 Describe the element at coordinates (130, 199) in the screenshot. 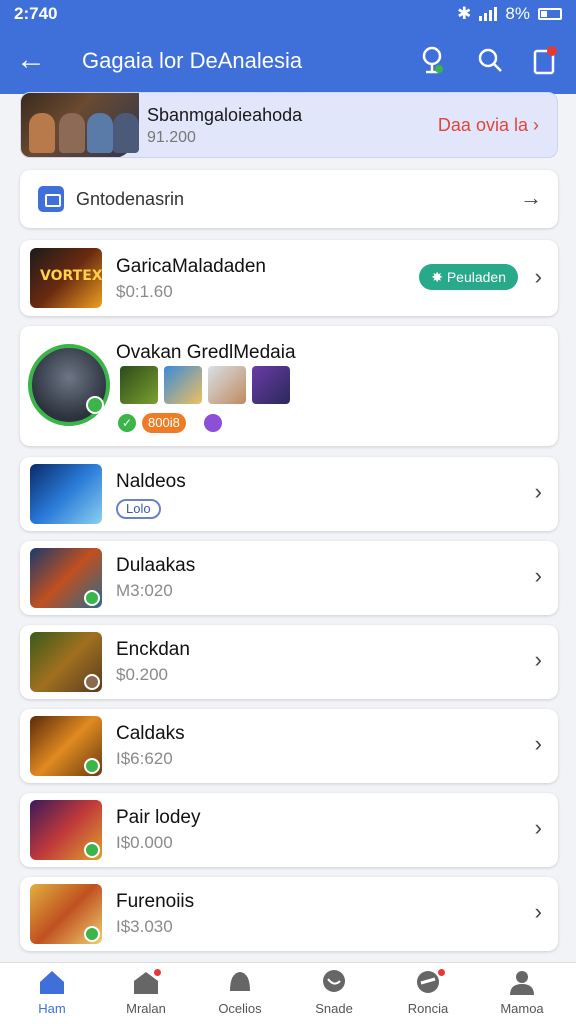

I see `category-label: Gntodenasrin` at that location.